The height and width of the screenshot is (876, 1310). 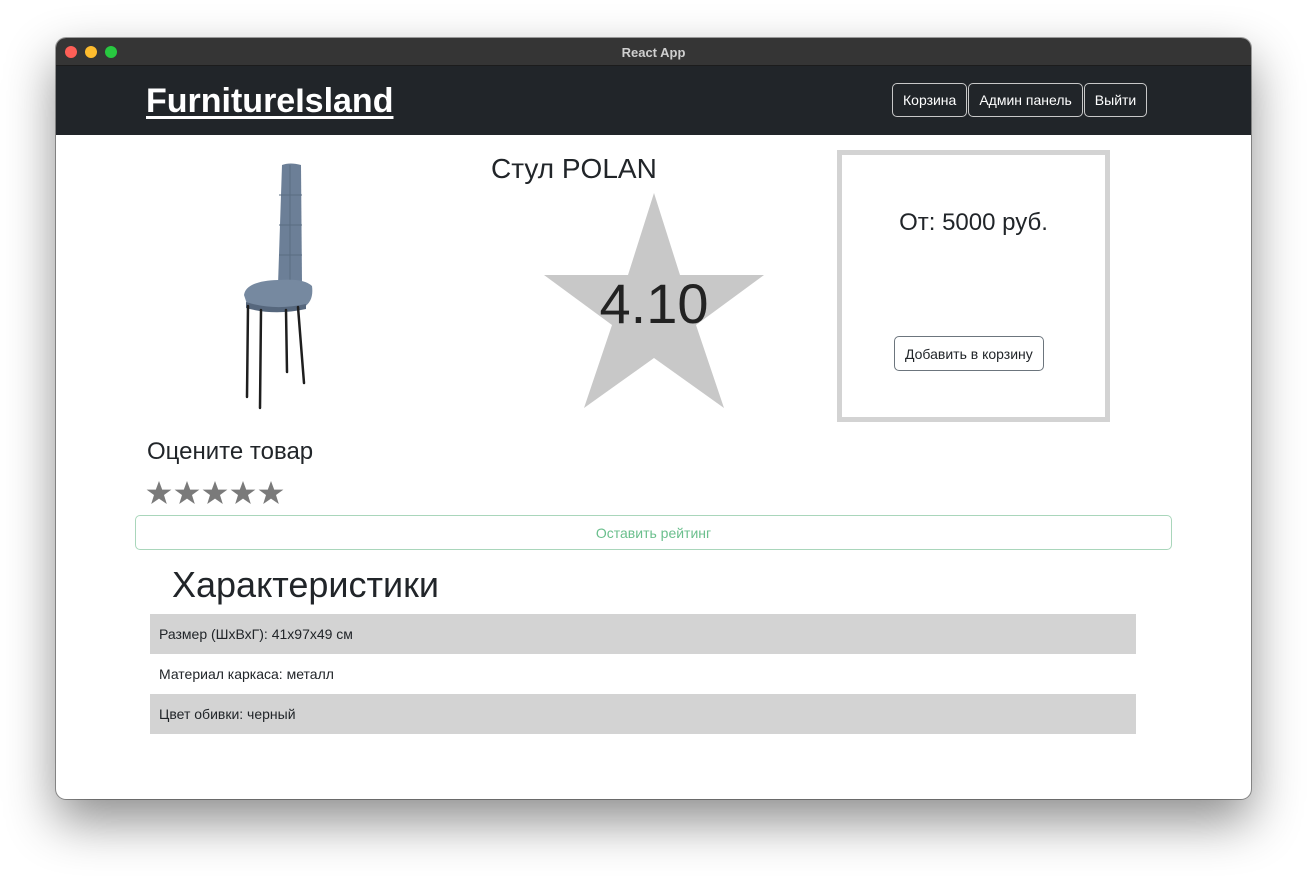 What do you see at coordinates (159, 493) in the screenshot?
I see `rate-star-1-icon` at bounding box center [159, 493].